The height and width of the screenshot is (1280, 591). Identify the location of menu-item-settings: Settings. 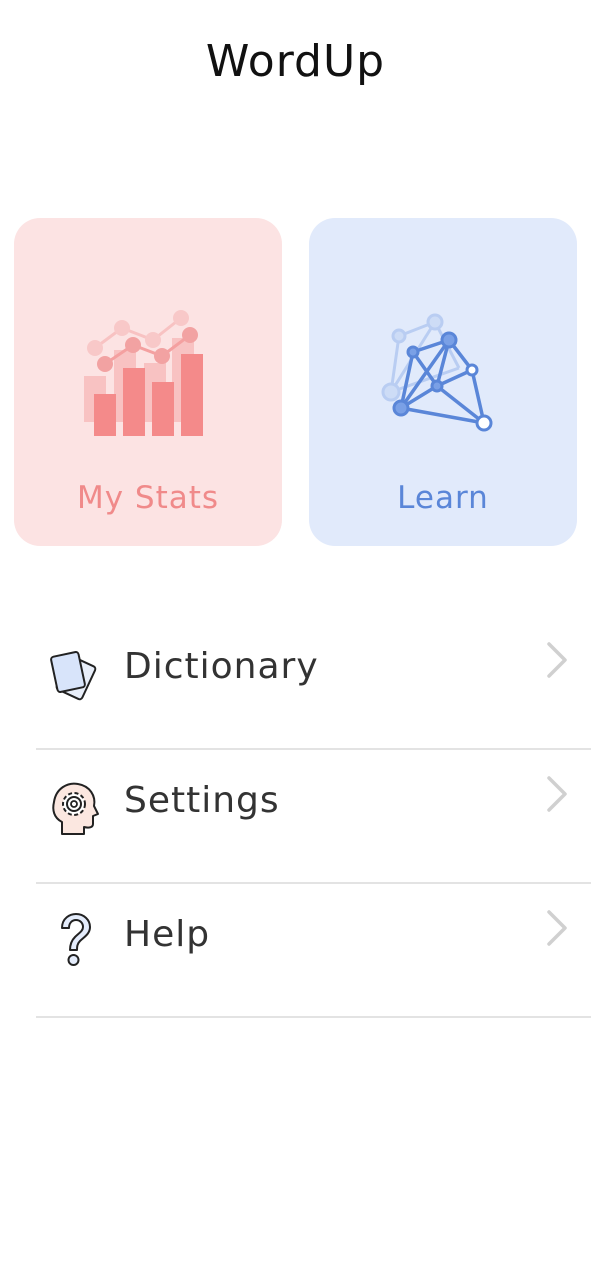
(313, 817).